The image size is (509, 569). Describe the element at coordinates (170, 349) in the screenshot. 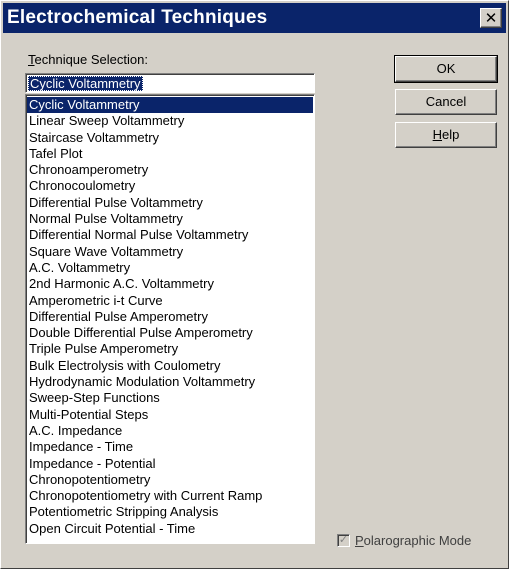

I see `technique-list-item: Triple Pulse Amperometry` at that location.